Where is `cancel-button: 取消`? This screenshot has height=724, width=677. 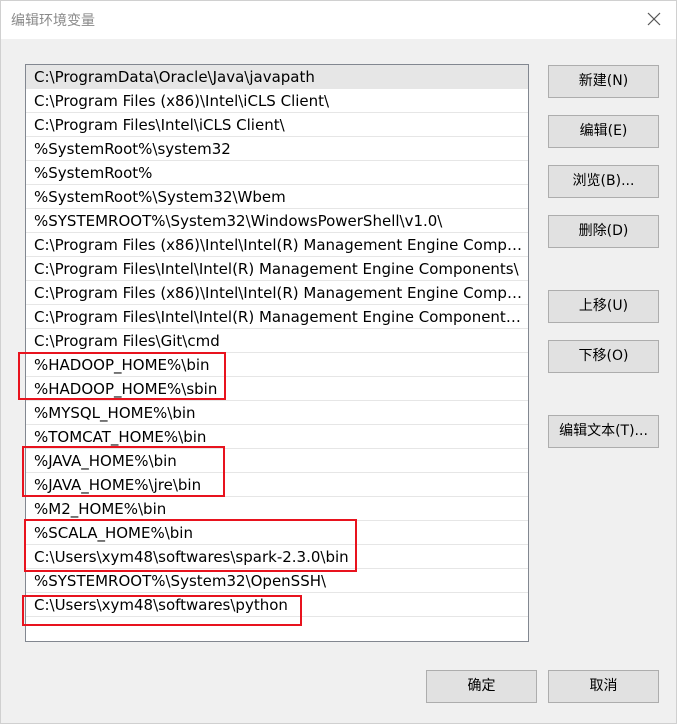
cancel-button: 取消 is located at coordinates (603, 686).